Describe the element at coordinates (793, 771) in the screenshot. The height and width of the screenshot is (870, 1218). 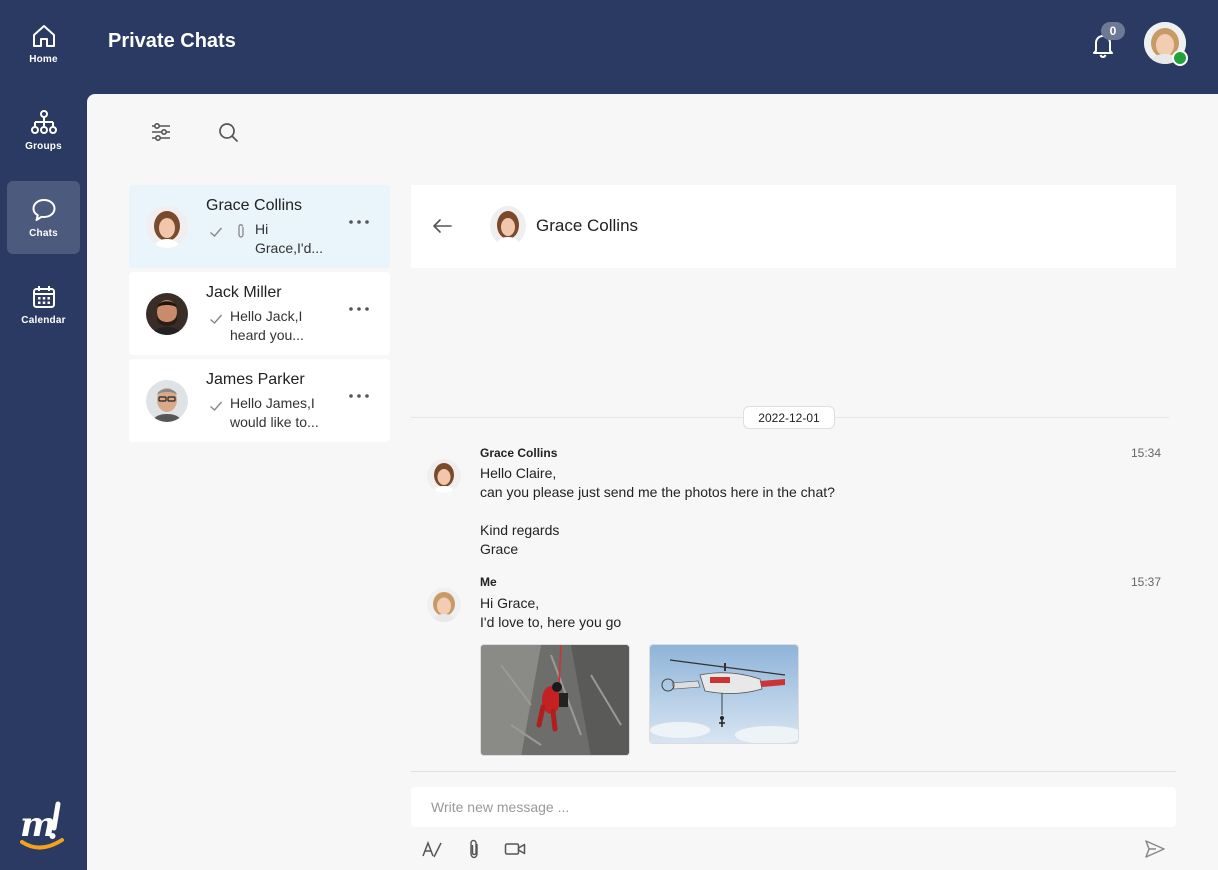
I see `composer-divider` at that location.